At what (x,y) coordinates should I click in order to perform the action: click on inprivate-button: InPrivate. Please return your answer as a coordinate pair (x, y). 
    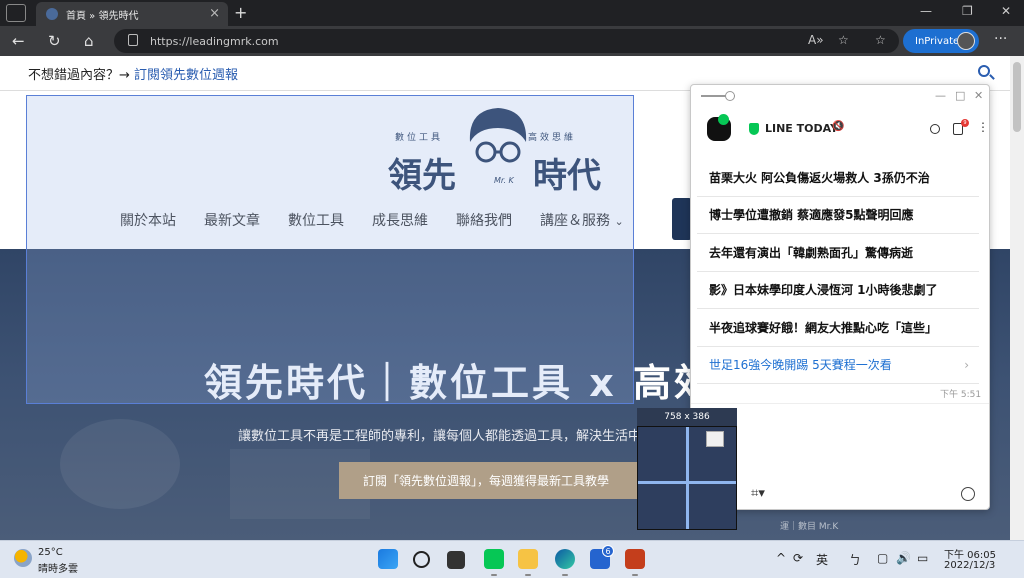
    Looking at the image, I should click on (941, 41).